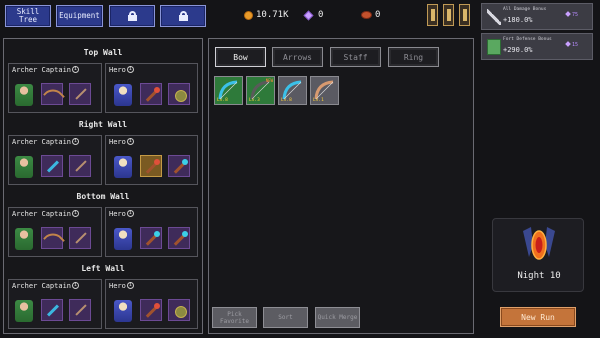 The height and width of the screenshot is (338, 600). What do you see at coordinates (571, 14) in the screenshot?
I see `bonus-cost: 75` at bounding box center [571, 14].